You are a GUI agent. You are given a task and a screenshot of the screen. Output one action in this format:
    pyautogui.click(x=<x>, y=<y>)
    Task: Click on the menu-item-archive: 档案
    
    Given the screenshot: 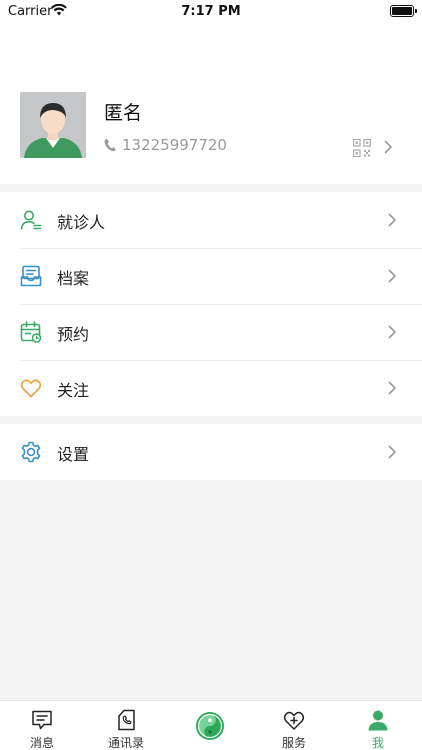 What is the action you would take?
    pyautogui.click(x=211, y=276)
    